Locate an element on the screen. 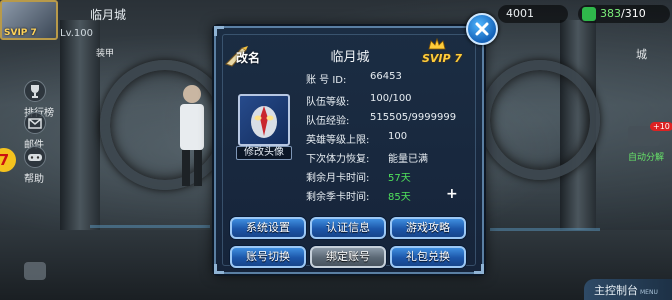  main-console-label: 主控制台 is located at coordinates (616, 290).